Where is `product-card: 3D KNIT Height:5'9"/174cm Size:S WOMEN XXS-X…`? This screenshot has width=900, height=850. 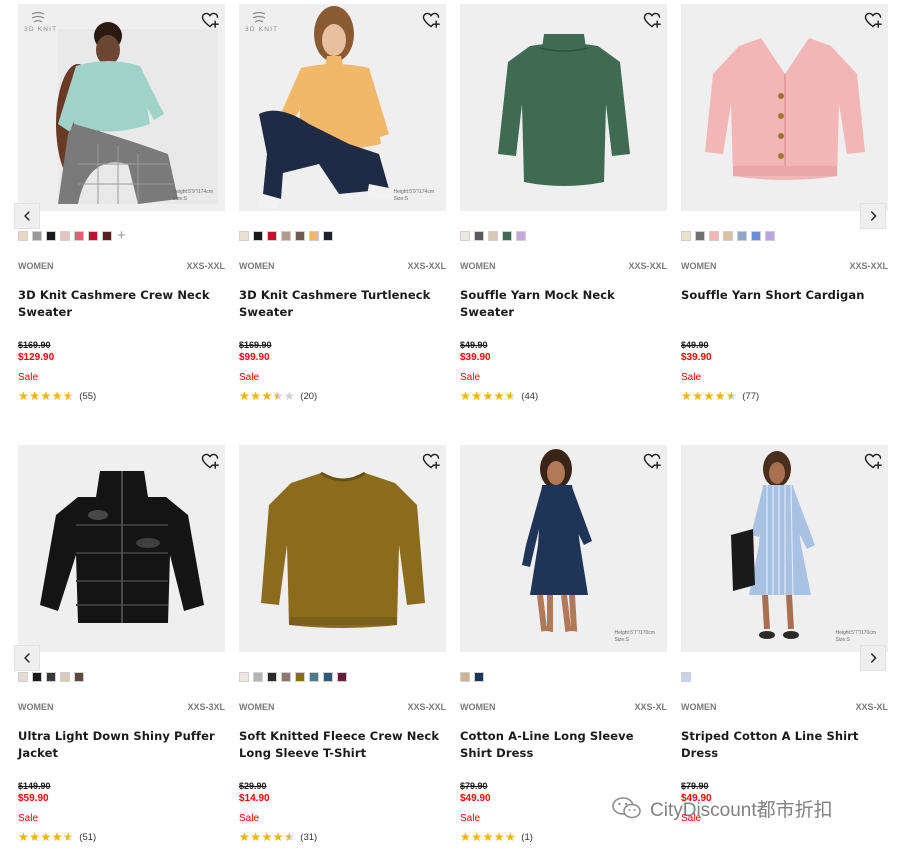 product-card: 3D KNIT Height:5'9"/174cm Size:S WOMEN XXS-X… is located at coordinates (342, 203).